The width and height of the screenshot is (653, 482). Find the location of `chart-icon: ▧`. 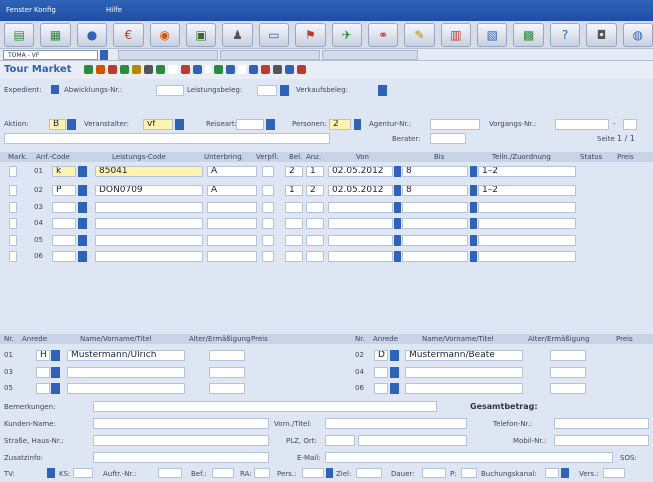

chart-icon: ▧ is located at coordinates (492, 34).